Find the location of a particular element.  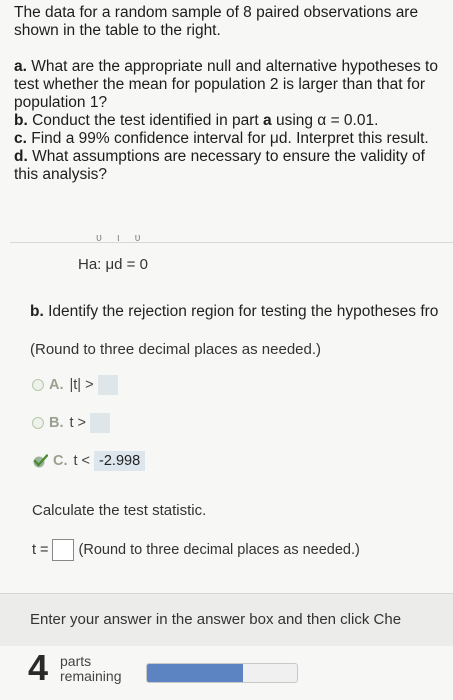

option-a: A. |t| > is located at coordinates (75, 385).